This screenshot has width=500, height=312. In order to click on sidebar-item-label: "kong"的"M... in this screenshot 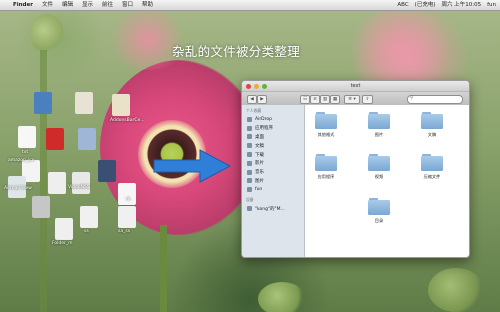, I will do `click(270, 209)`.